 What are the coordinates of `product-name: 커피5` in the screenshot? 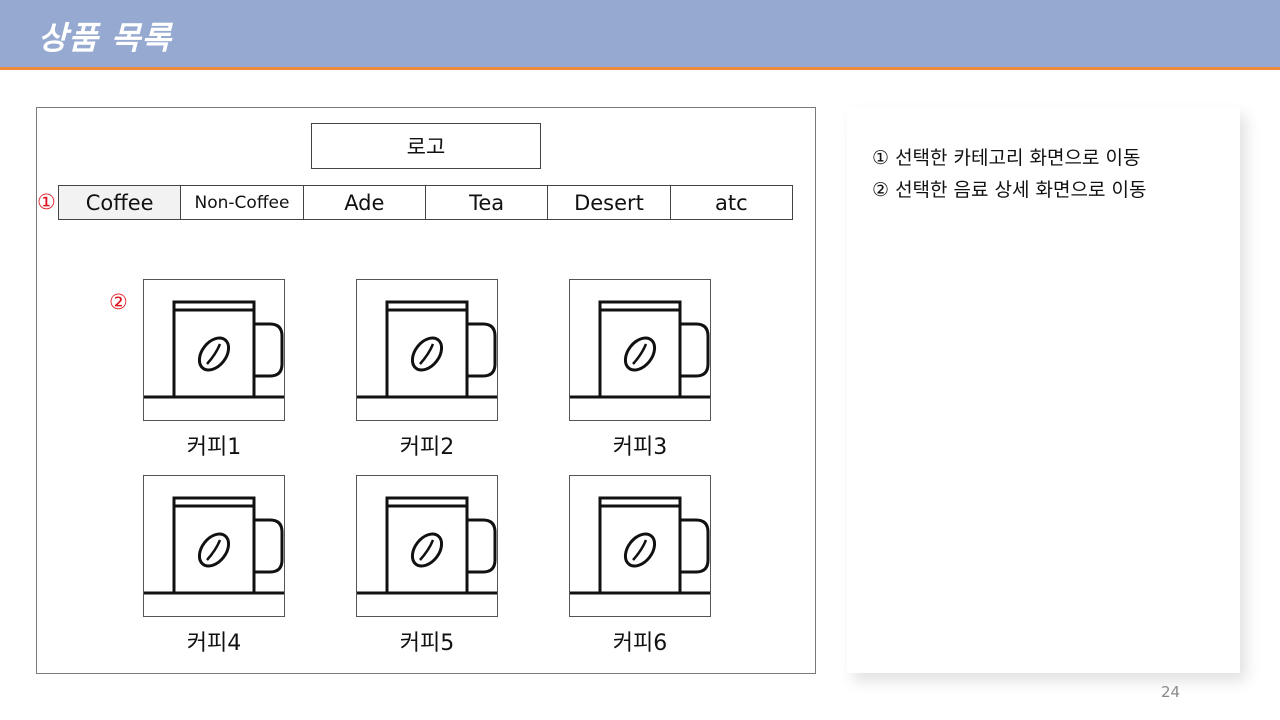 It's located at (427, 643).